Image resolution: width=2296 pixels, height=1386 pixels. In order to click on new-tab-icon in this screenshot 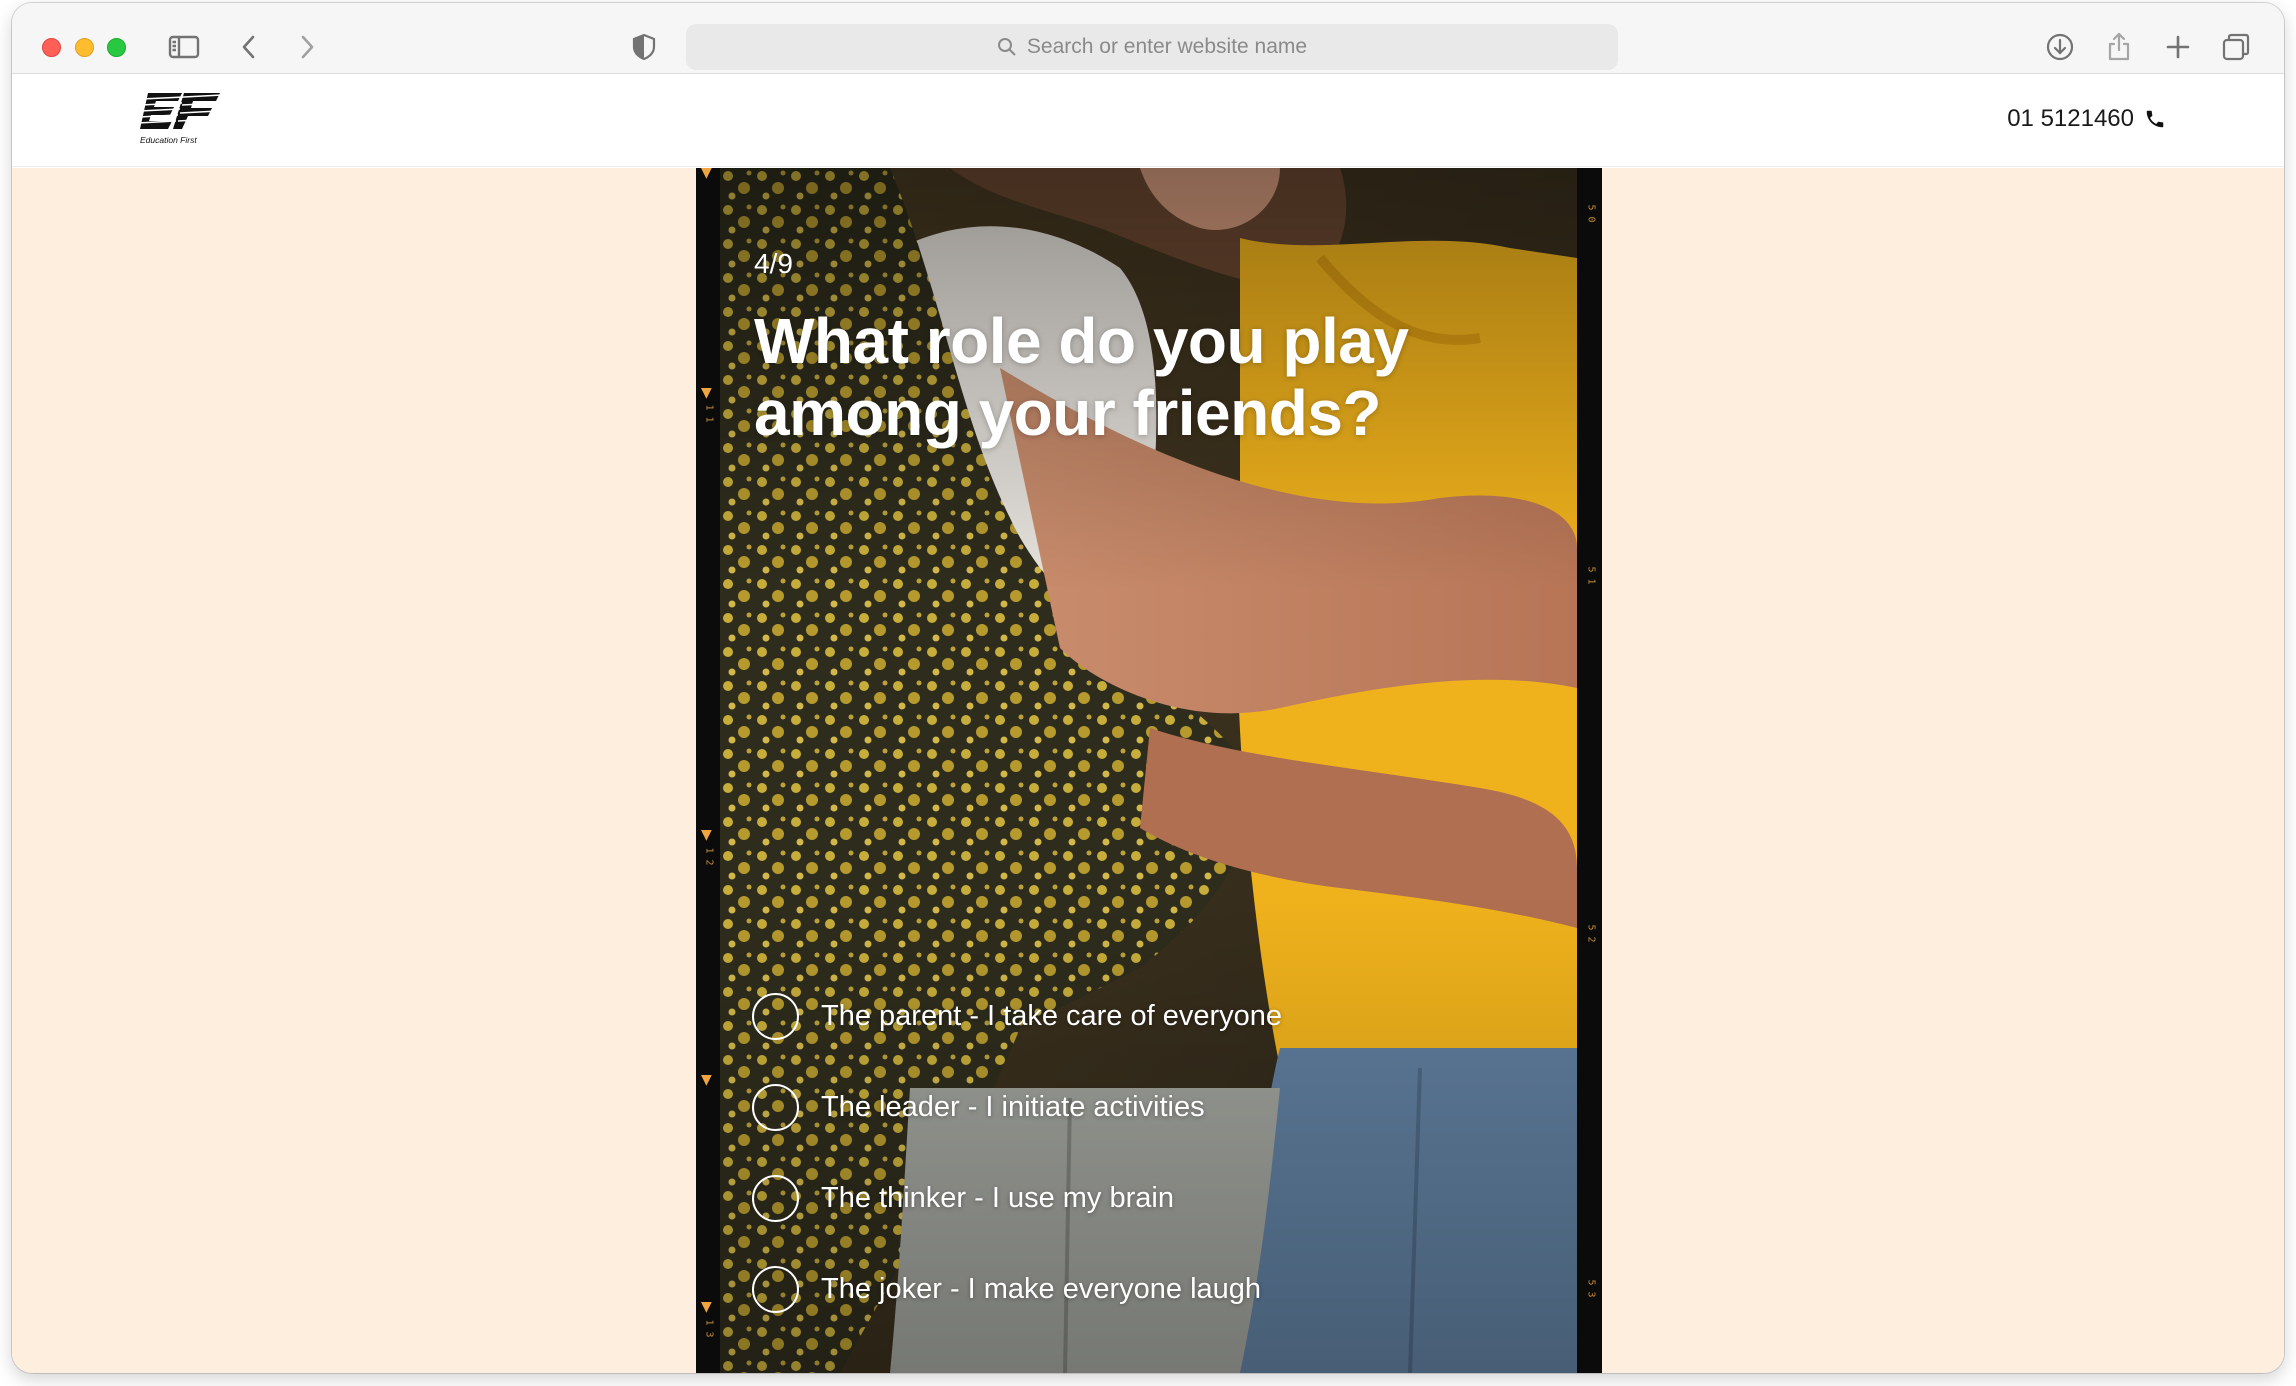, I will do `click(2178, 47)`.